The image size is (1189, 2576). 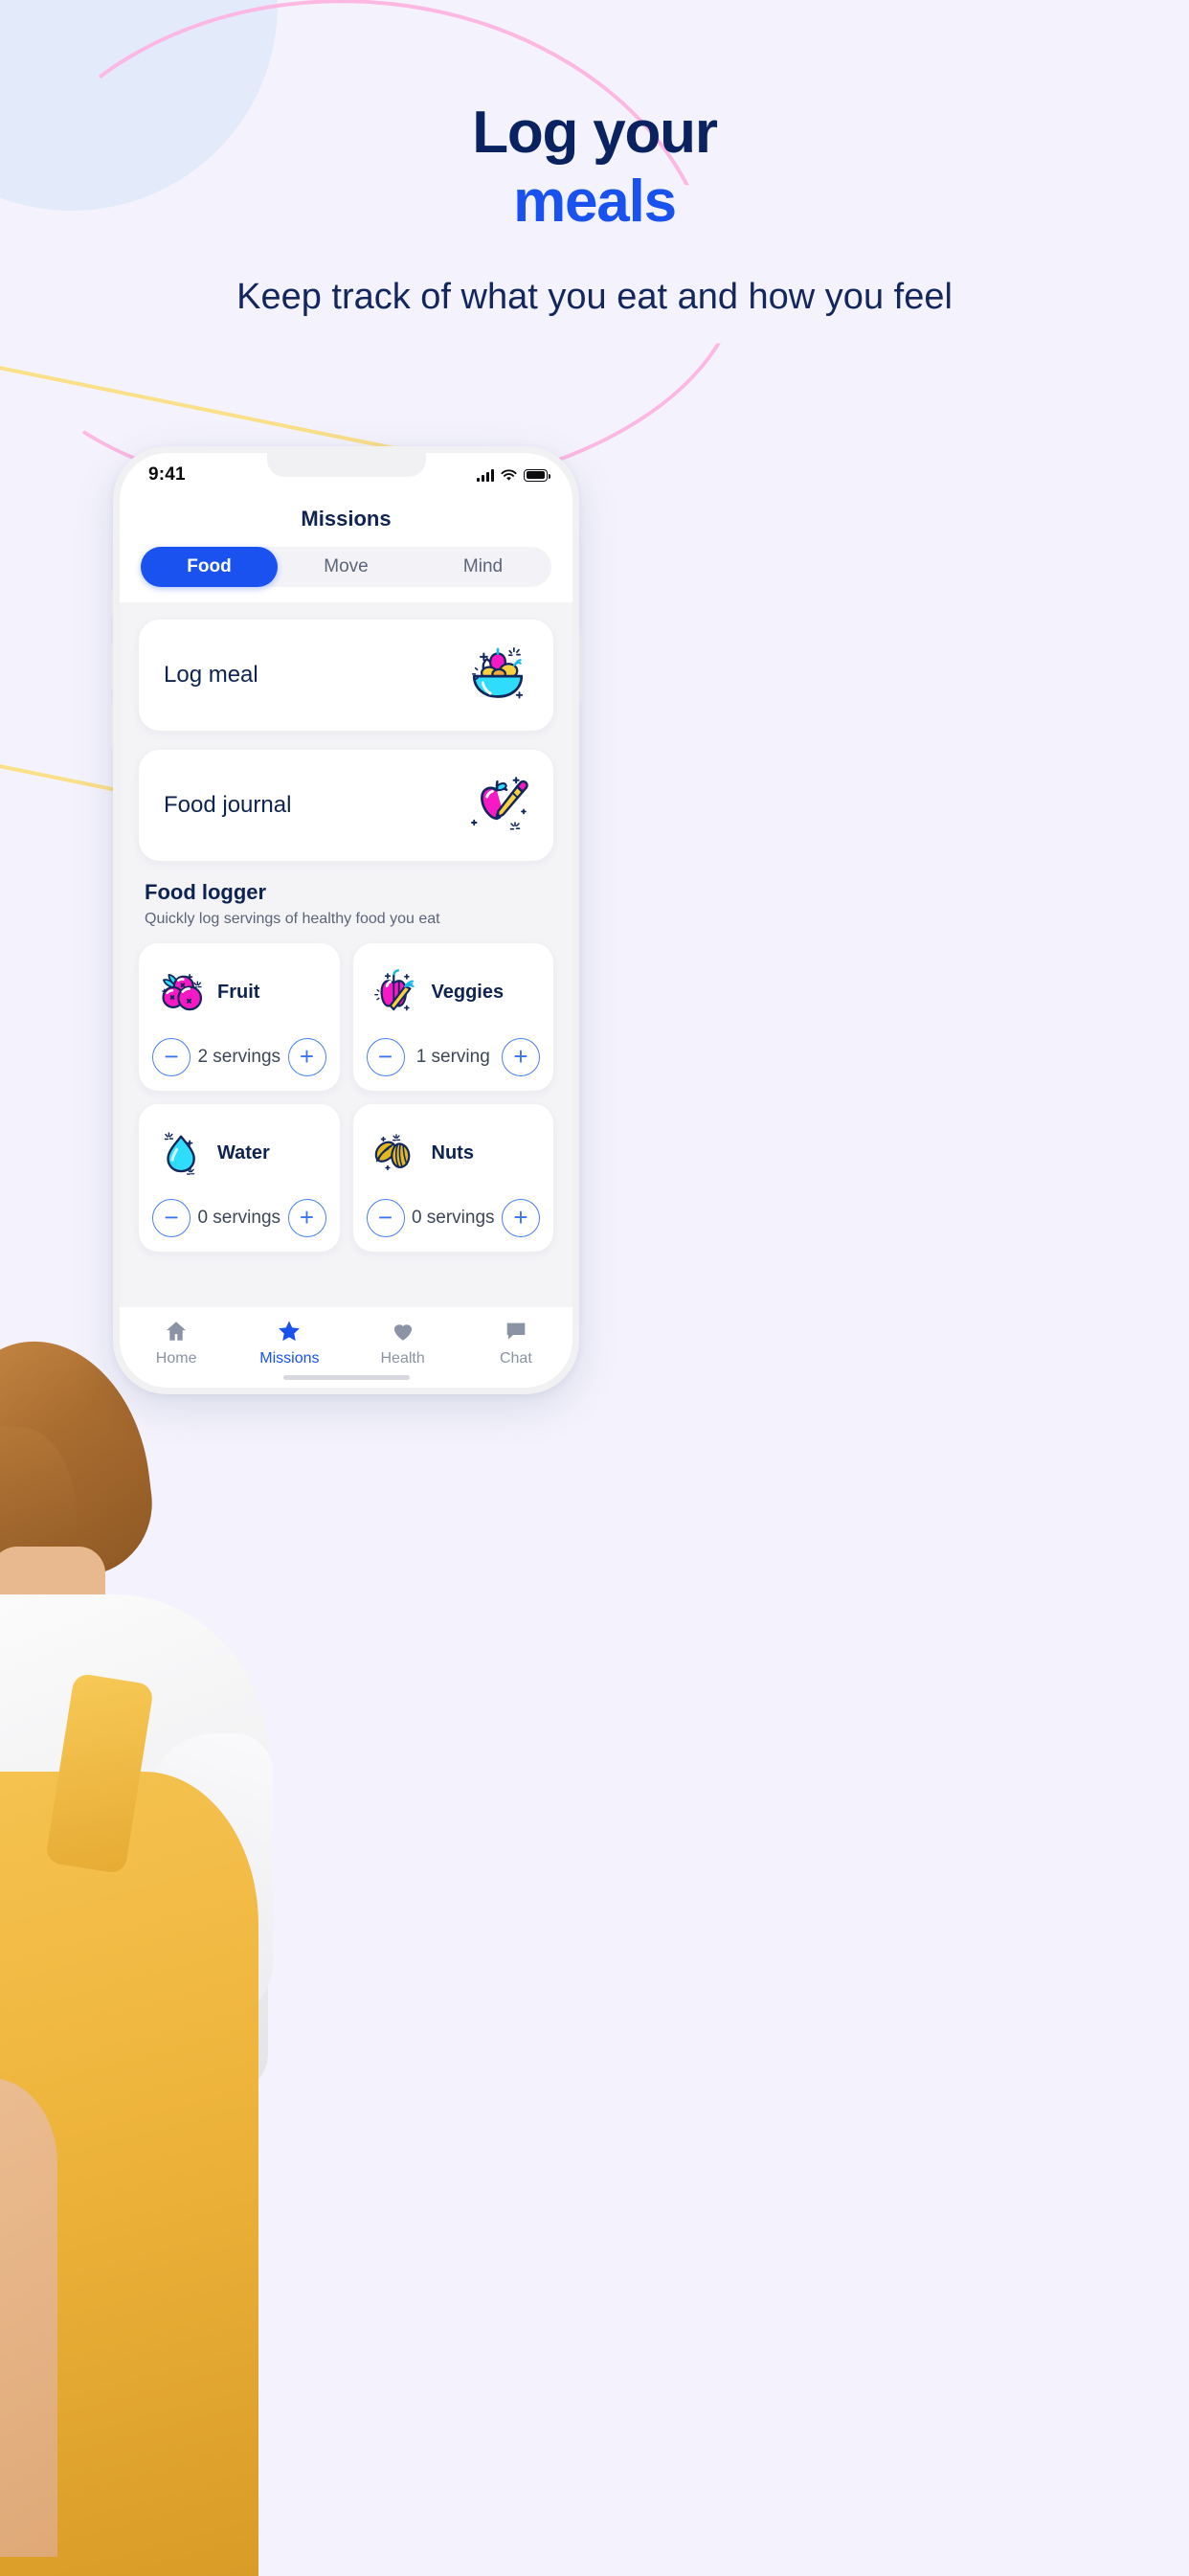 I want to click on nav-item-home: Home, so click(x=176, y=1343).